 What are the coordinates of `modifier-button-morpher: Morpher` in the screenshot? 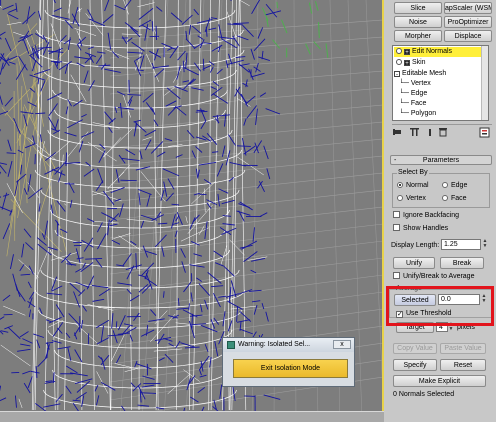 It's located at (418, 36).